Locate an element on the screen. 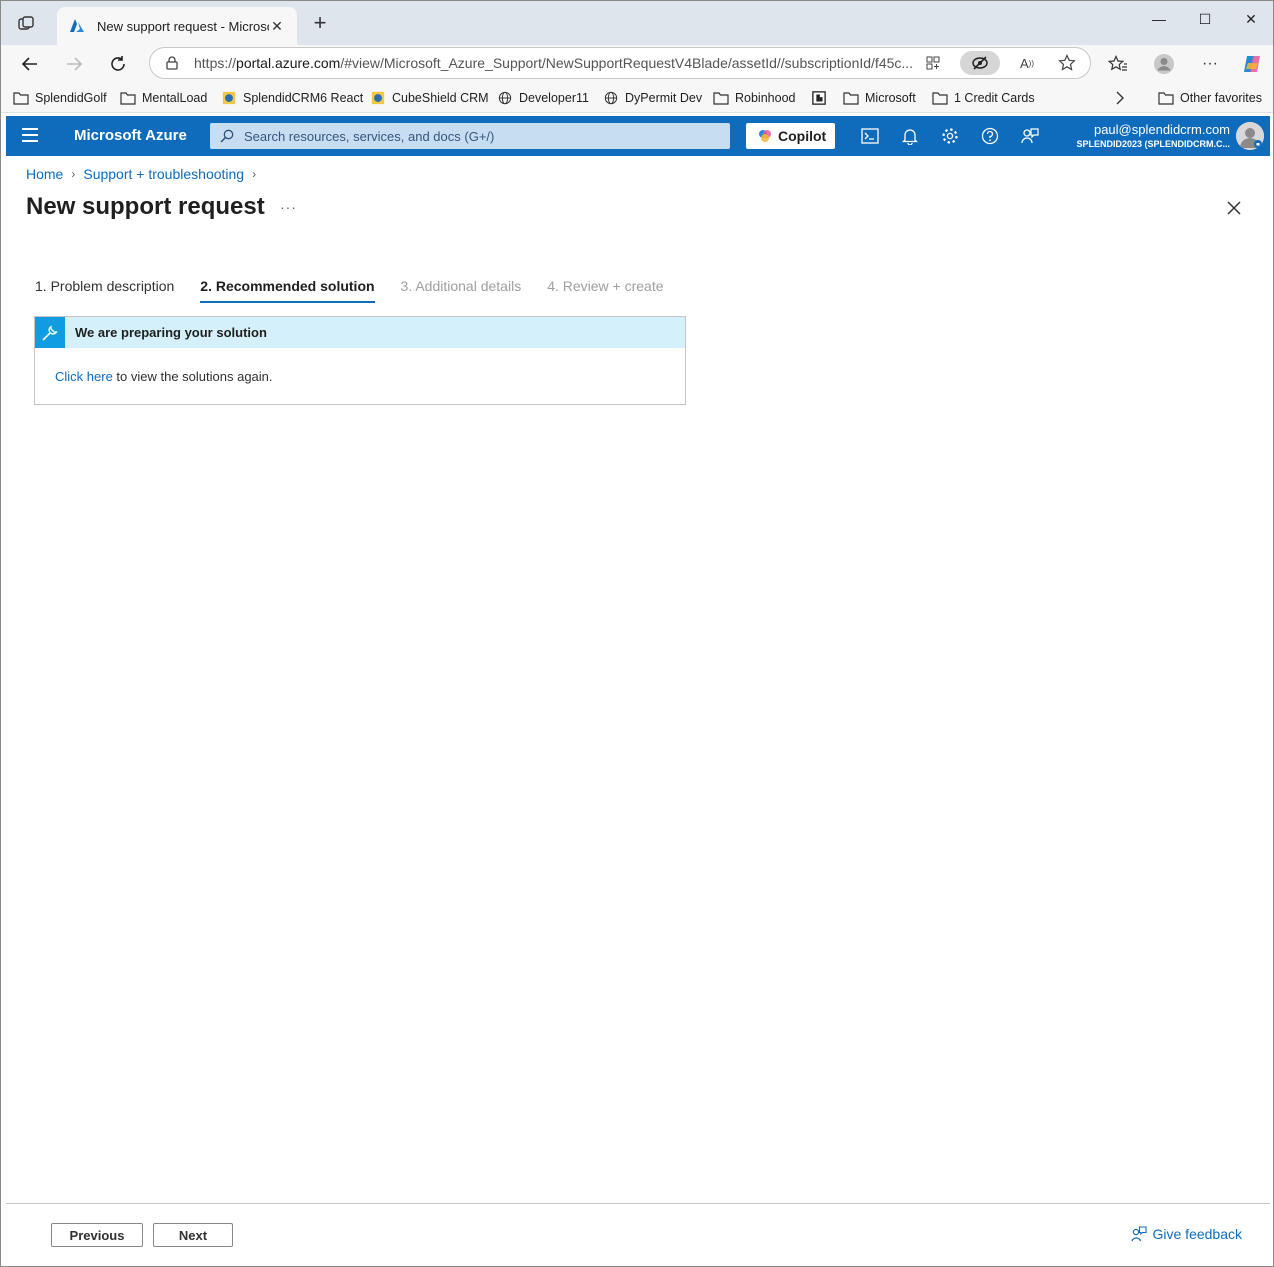  notice-header: We are preparing your solution is located at coordinates (360, 332).